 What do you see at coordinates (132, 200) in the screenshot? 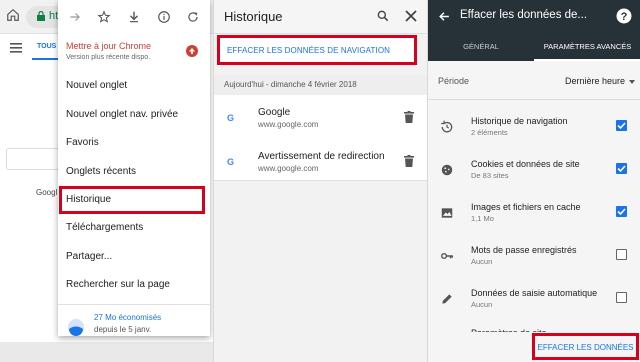
I see `menu-item-history: Historique` at bounding box center [132, 200].